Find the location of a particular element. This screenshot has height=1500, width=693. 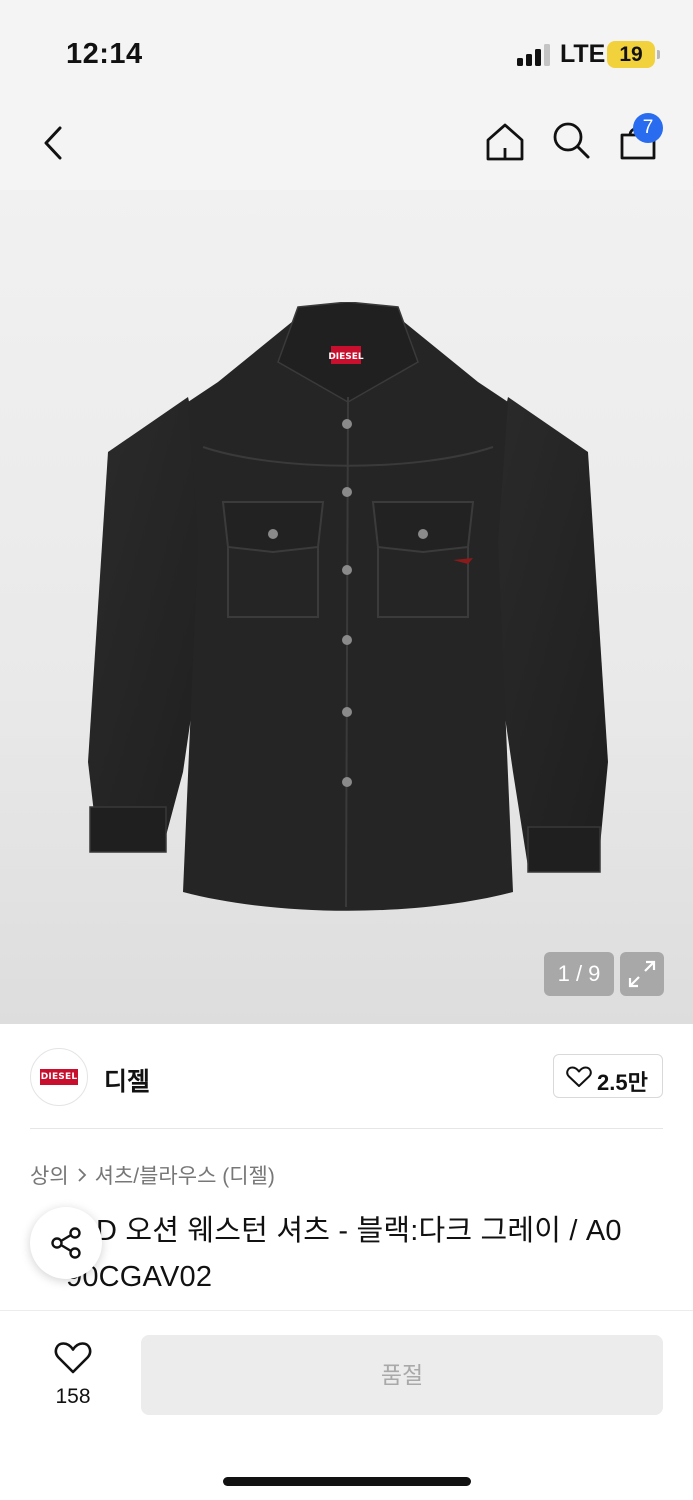

product-title-line-1: D 오션 웨스턴 셔츠 - 블랙:다크 그레이 / A0 is located at coordinates (359, 1231).